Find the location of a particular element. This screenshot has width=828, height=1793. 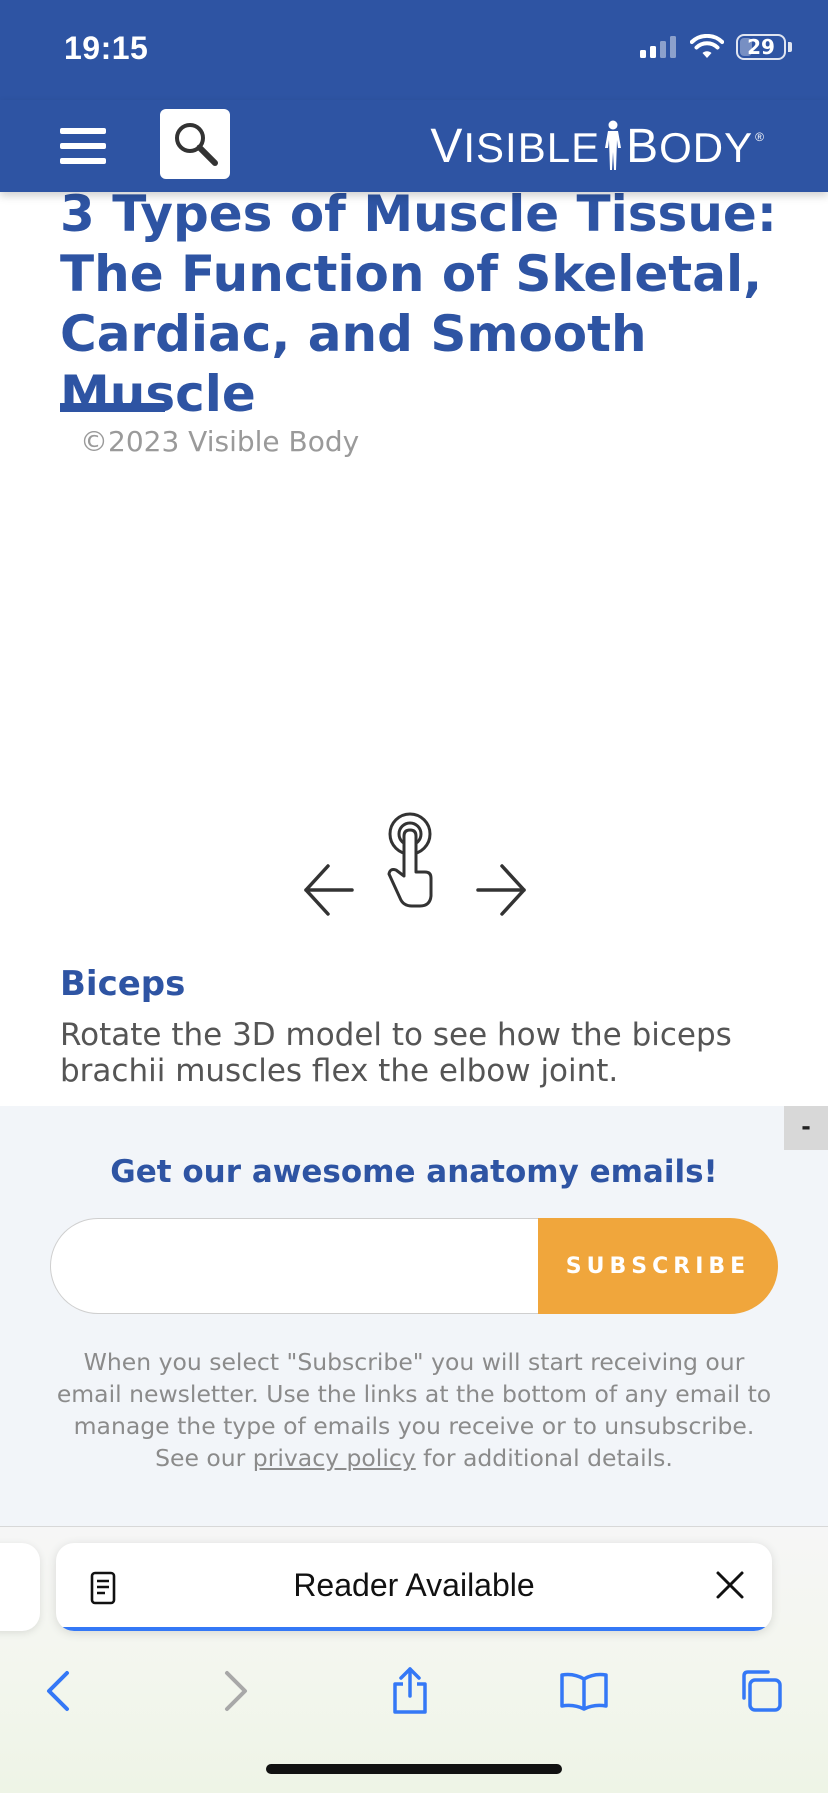

registered-mark: ® is located at coordinates (759, 137).